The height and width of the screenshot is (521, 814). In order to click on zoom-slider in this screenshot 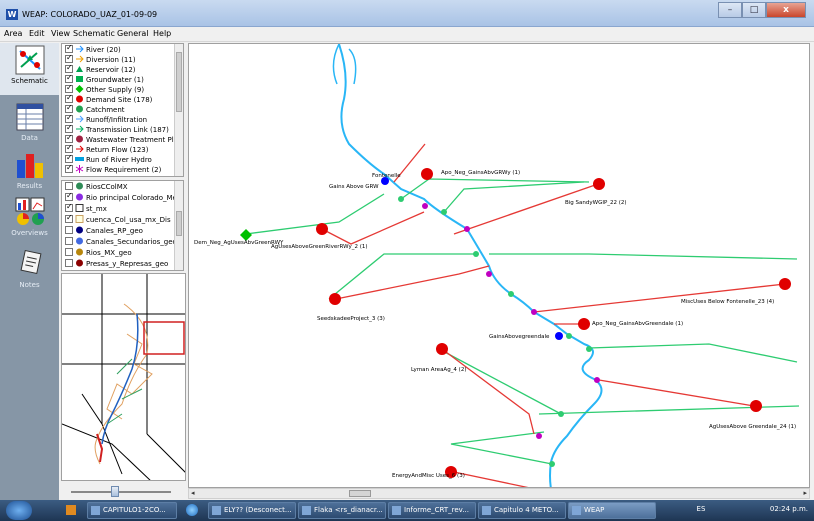, I will do `click(122, 491)`.